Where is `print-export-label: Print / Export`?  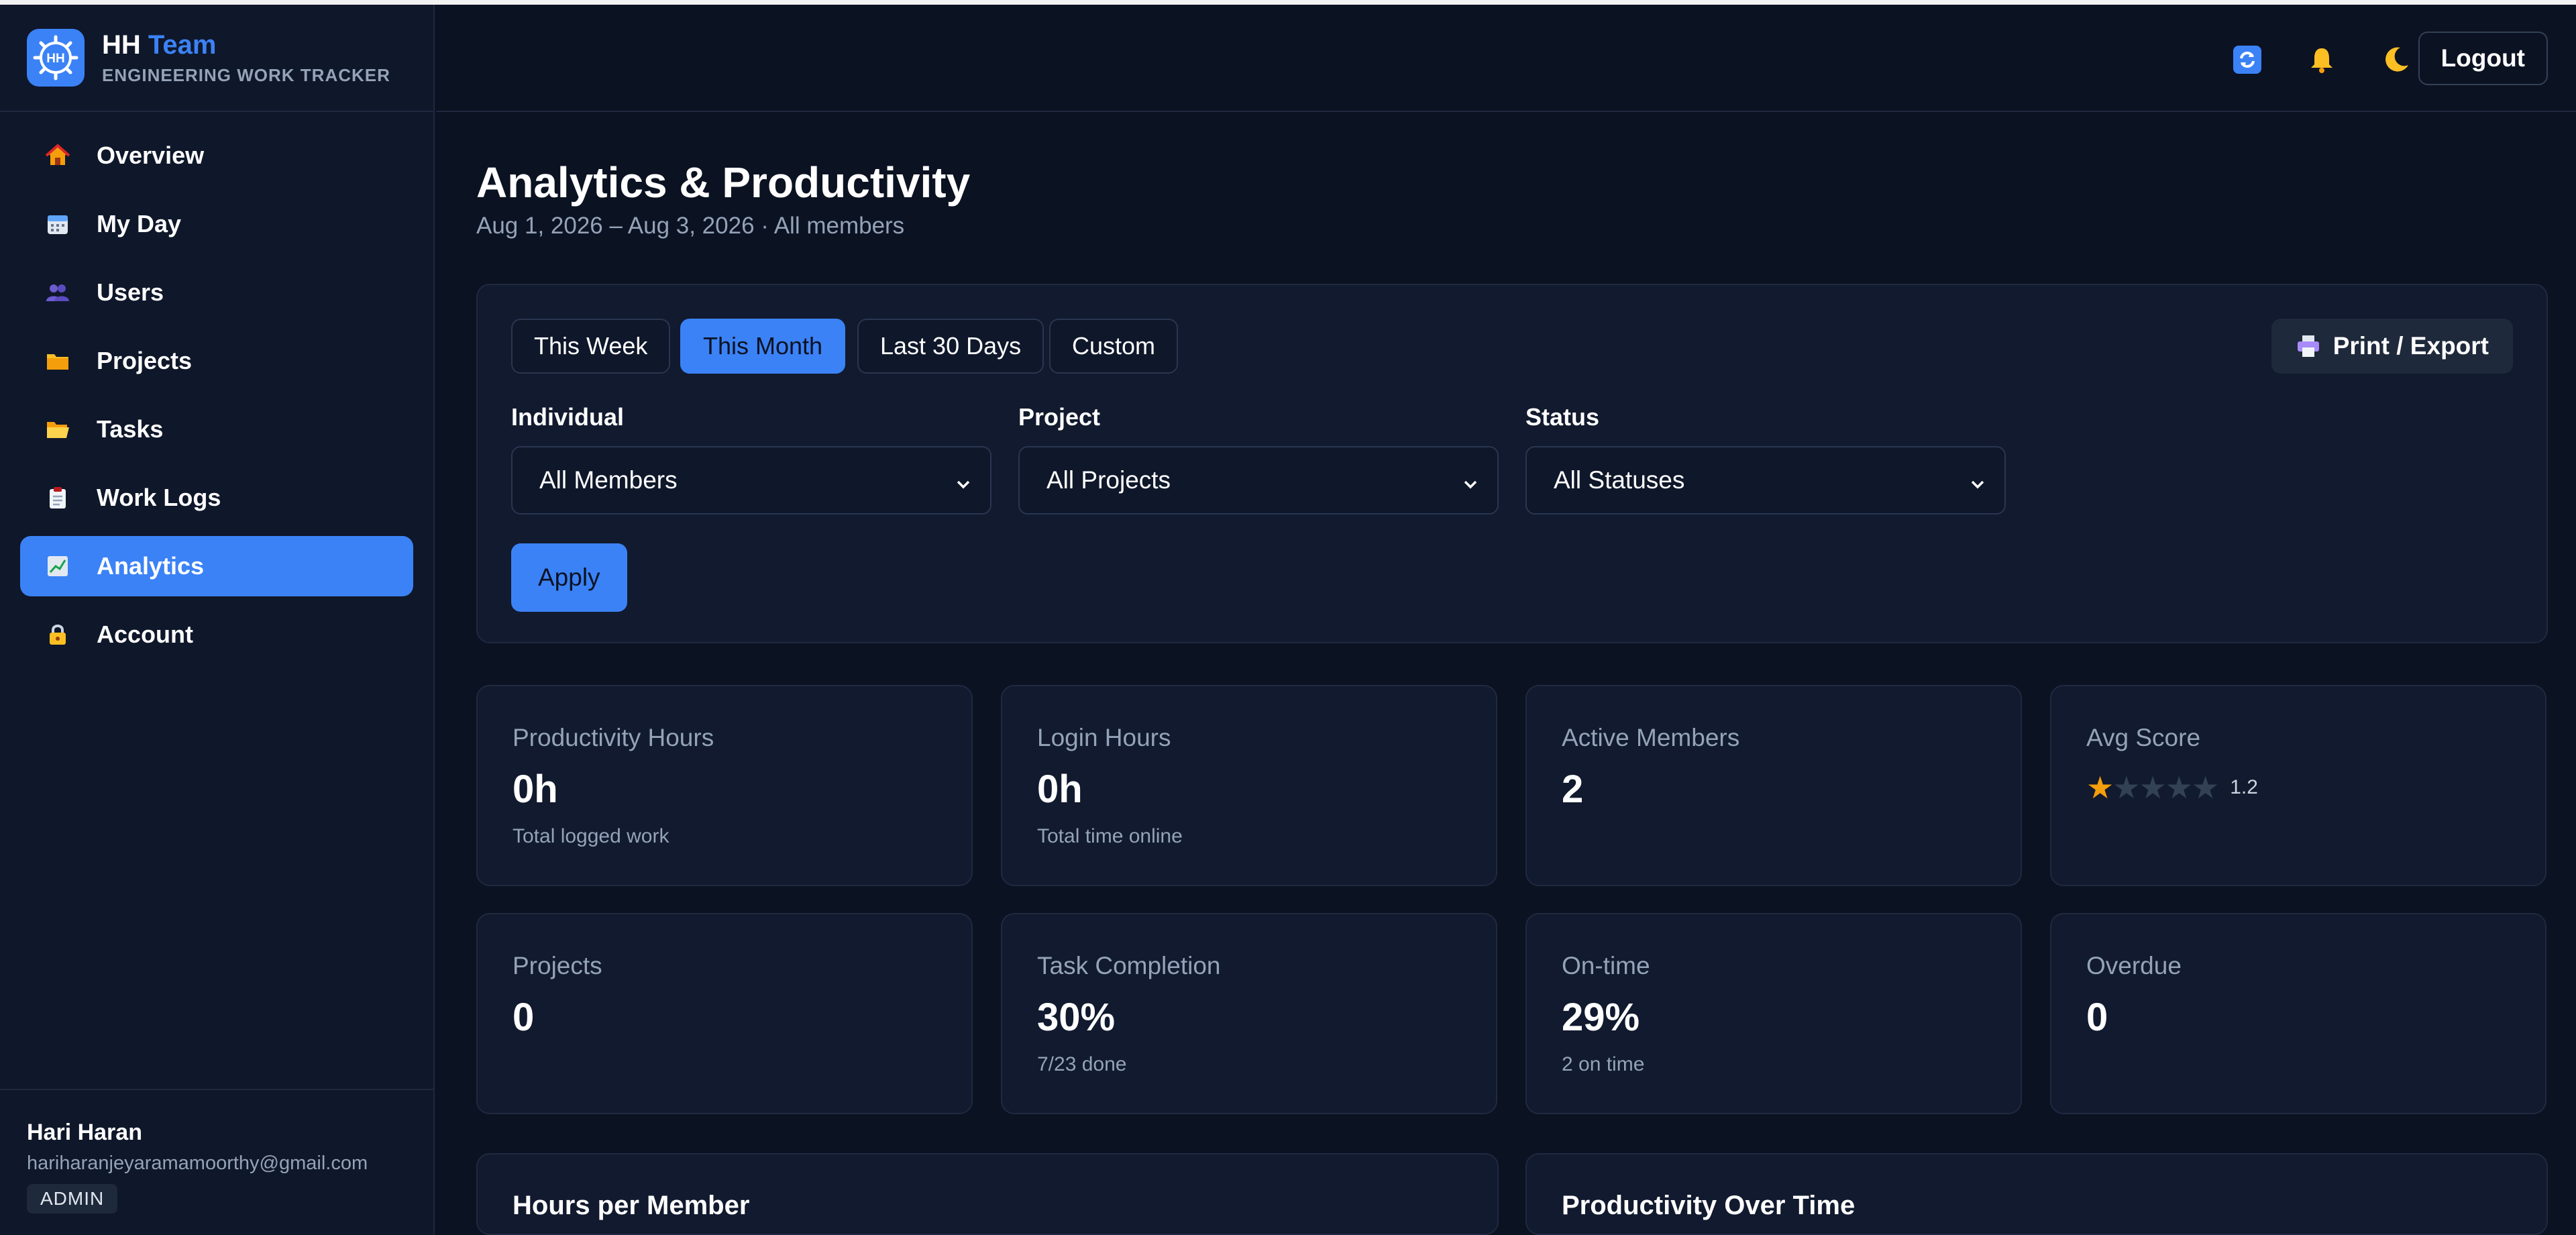 print-export-label: Print / Export is located at coordinates (2410, 346).